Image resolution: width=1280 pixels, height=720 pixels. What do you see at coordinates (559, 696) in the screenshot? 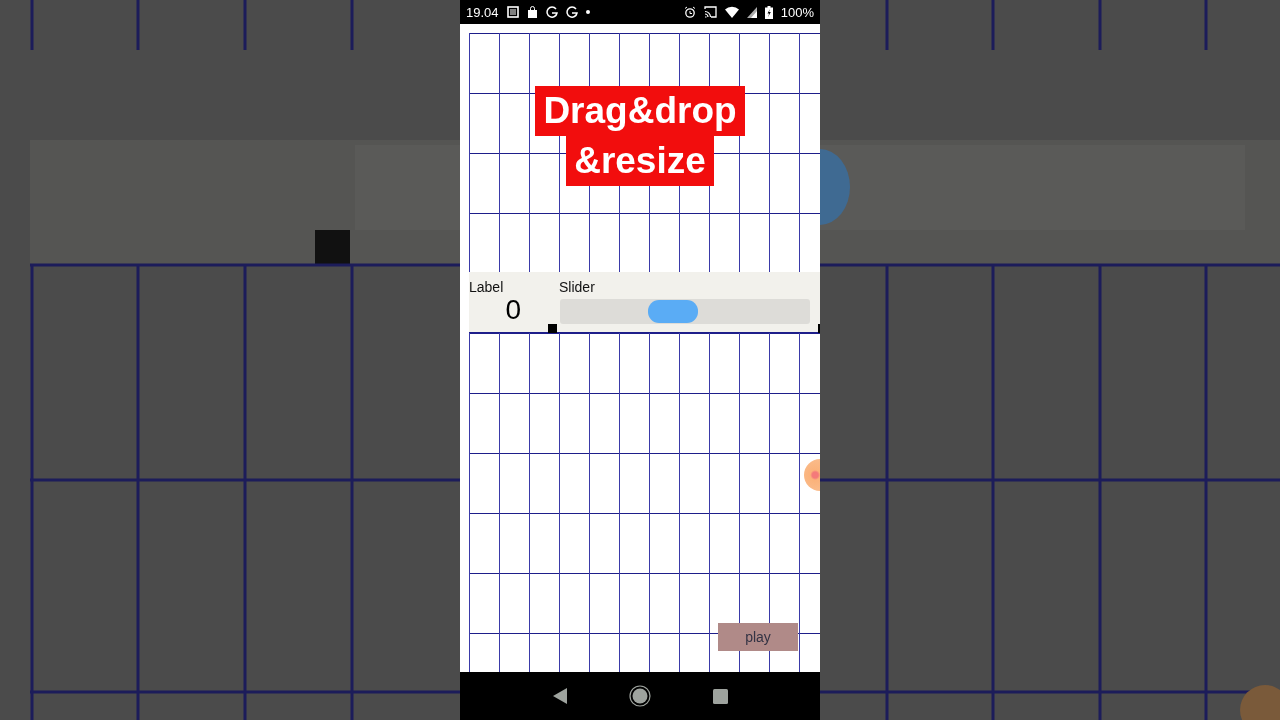
I see `back-icon` at bounding box center [559, 696].